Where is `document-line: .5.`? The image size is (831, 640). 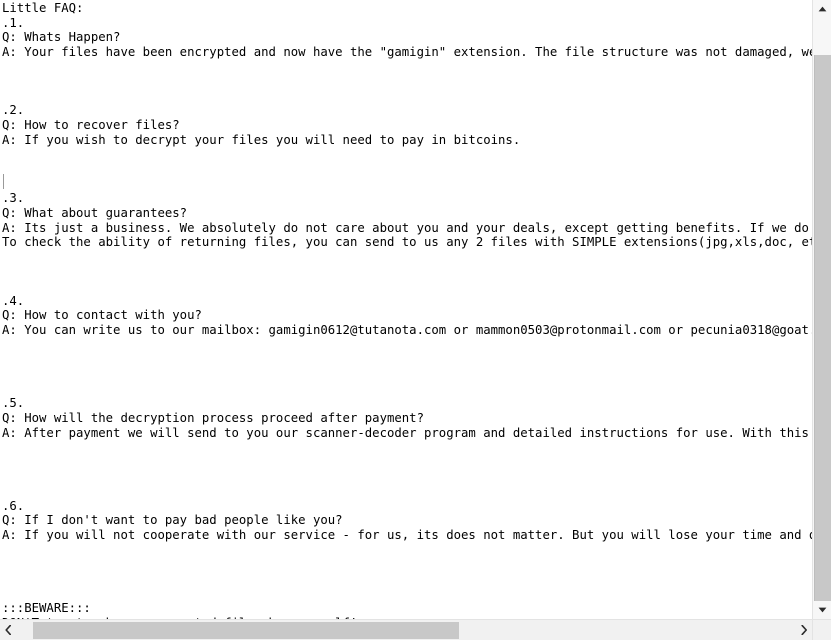
document-line: .5. is located at coordinates (13, 403).